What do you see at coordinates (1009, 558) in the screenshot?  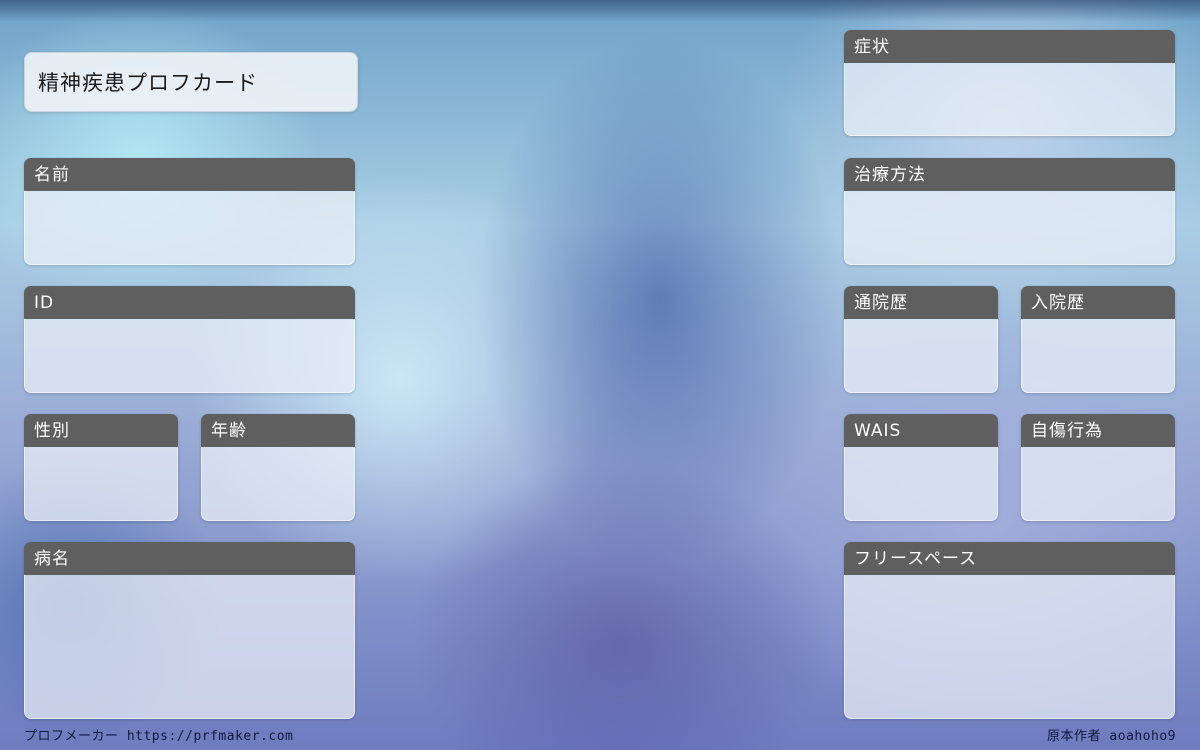 I see `free-space-field-label: フリースペース` at bounding box center [1009, 558].